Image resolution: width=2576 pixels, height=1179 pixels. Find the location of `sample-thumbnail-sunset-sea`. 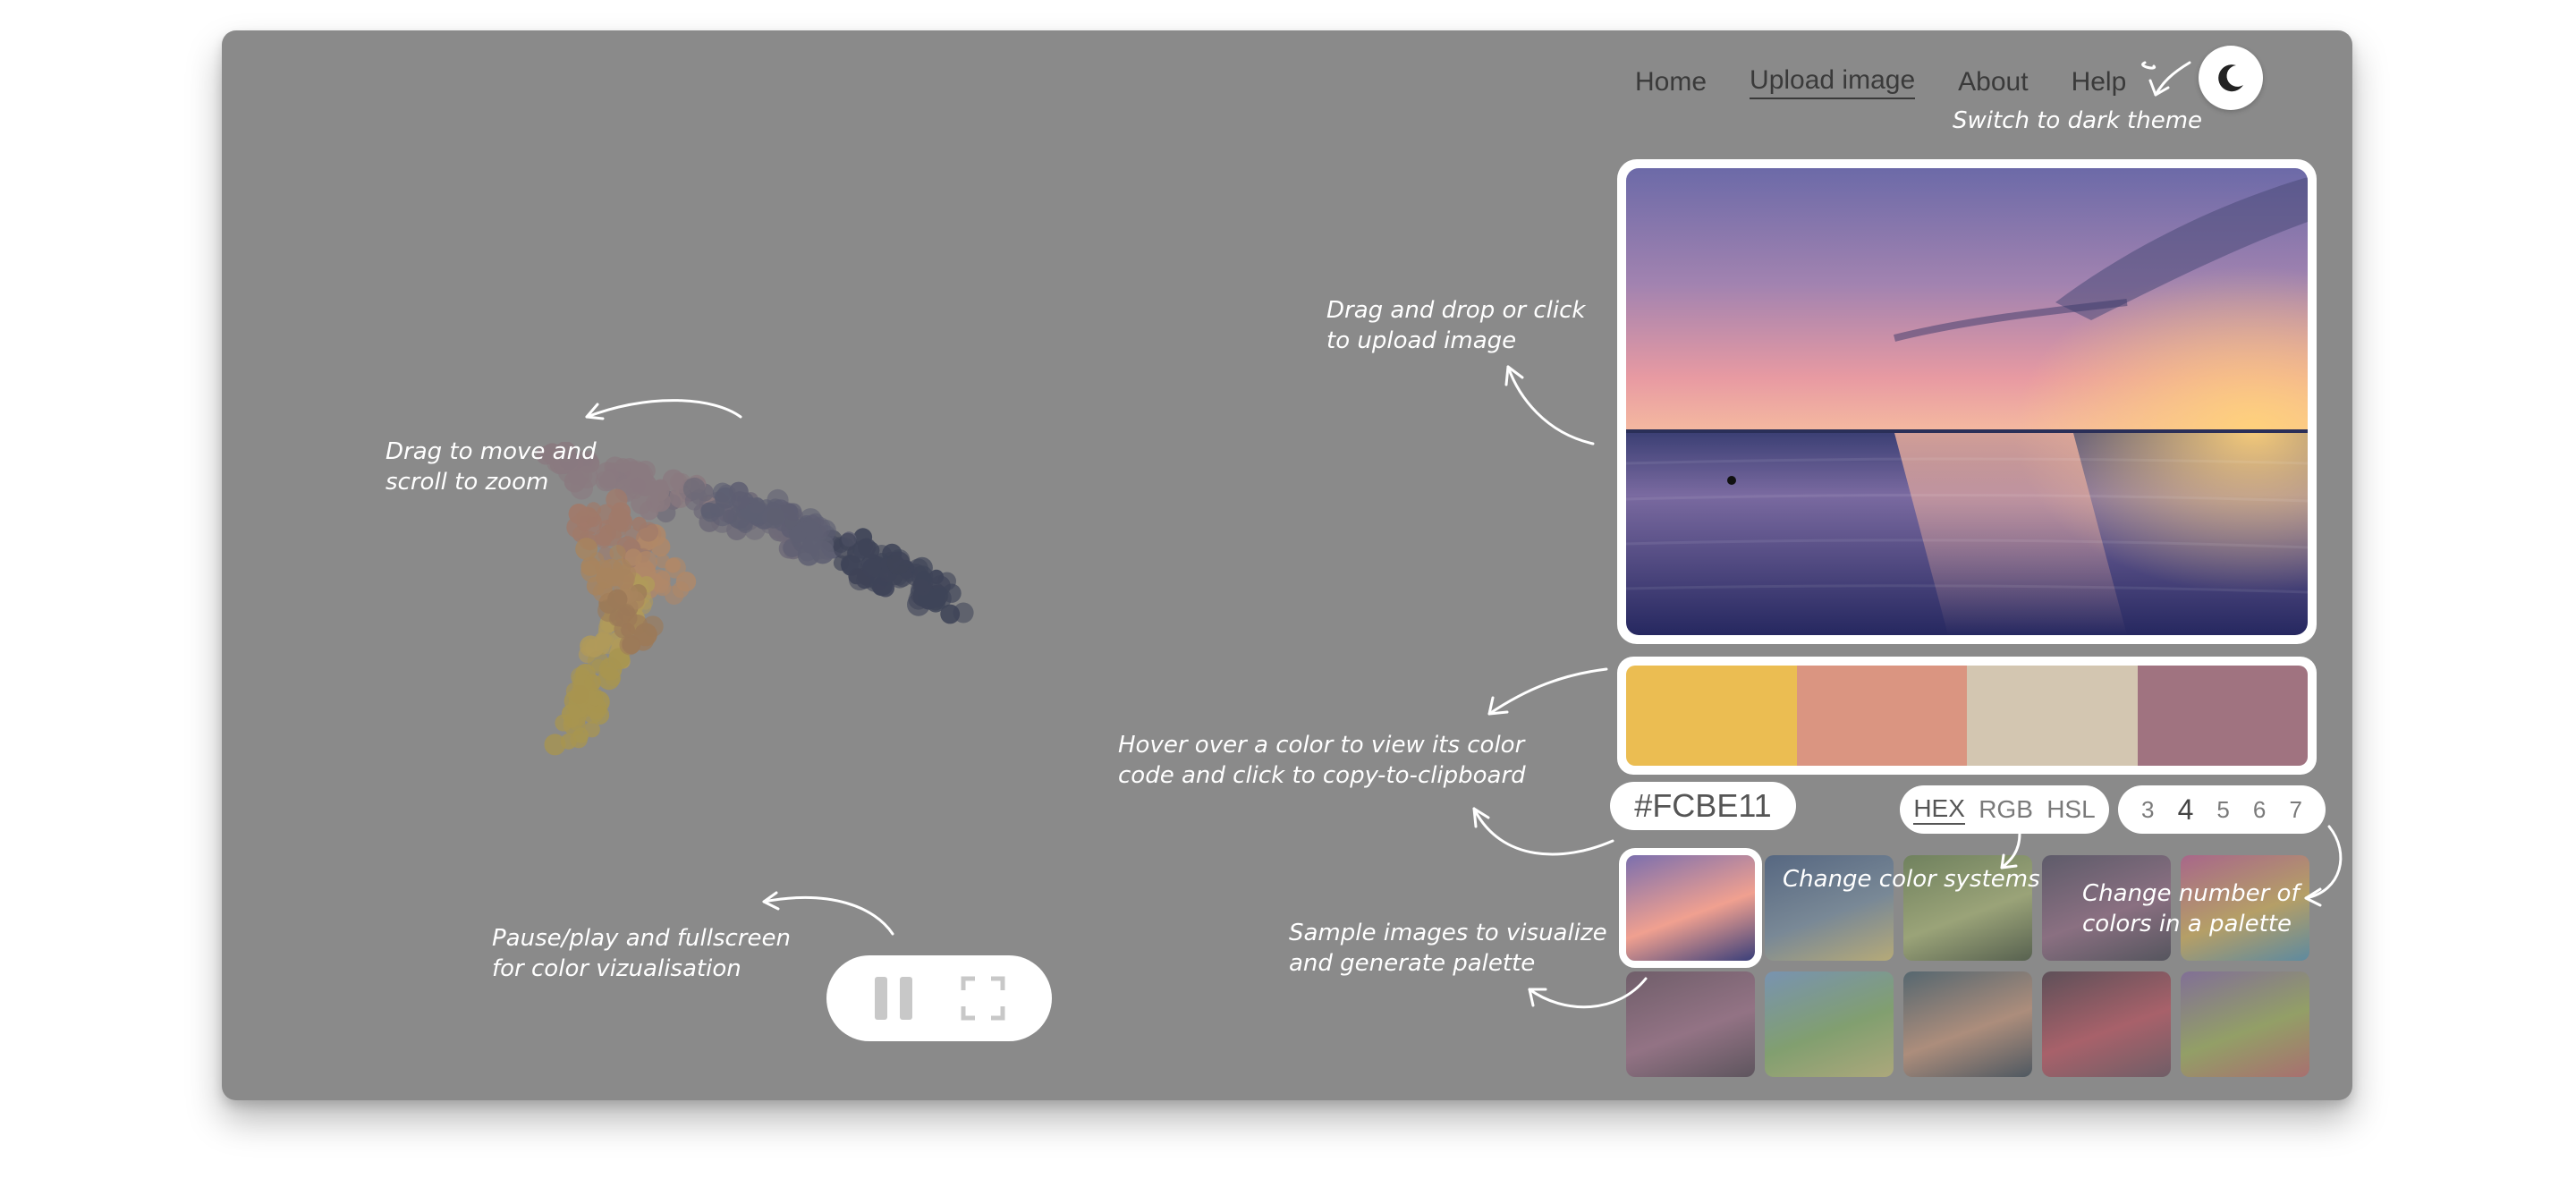

sample-thumbnail-sunset-sea is located at coordinates (1690, 908).